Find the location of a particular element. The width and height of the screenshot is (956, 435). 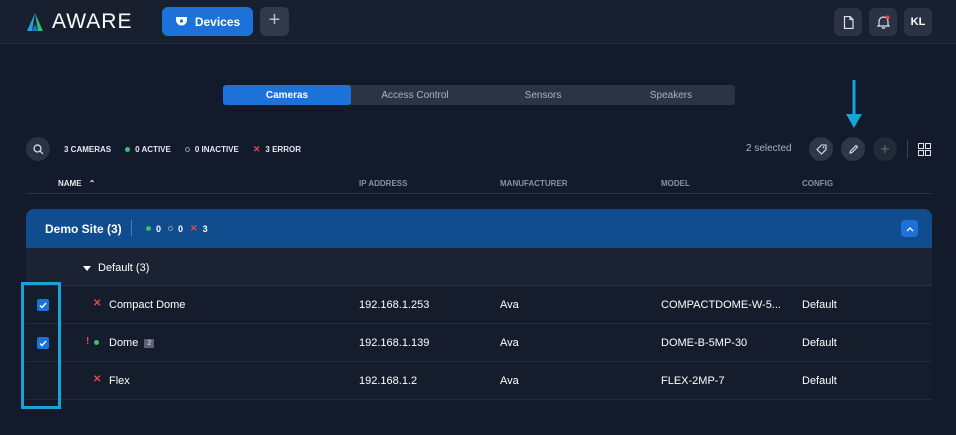

group-label: Default (3) is located at coordinates (124, 268).